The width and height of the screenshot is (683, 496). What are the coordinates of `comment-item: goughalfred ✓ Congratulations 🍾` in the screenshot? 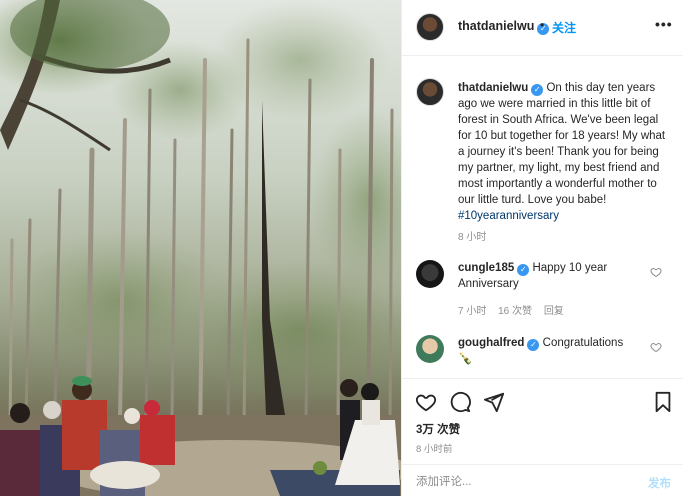 It's located at (553, 351).